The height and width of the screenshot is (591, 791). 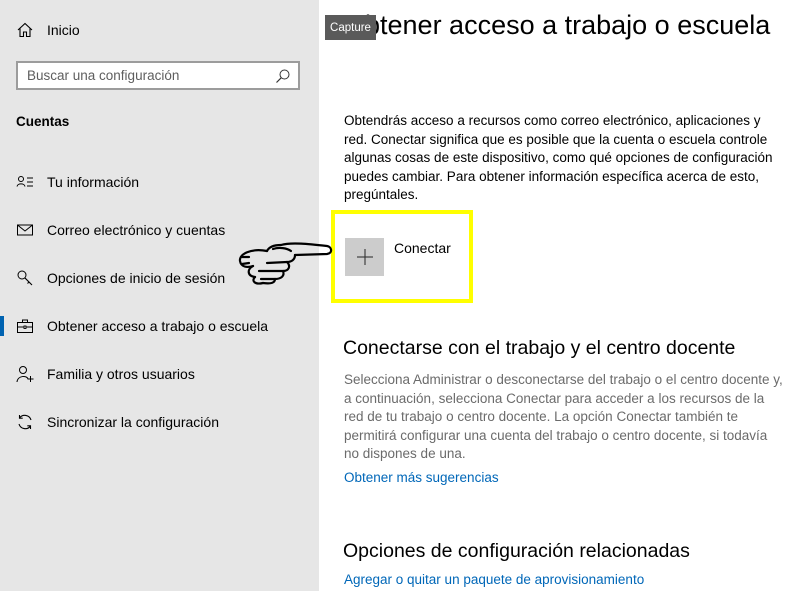 I want to click on sidebar-item-label: Tu información, so click(x=93, y=182).